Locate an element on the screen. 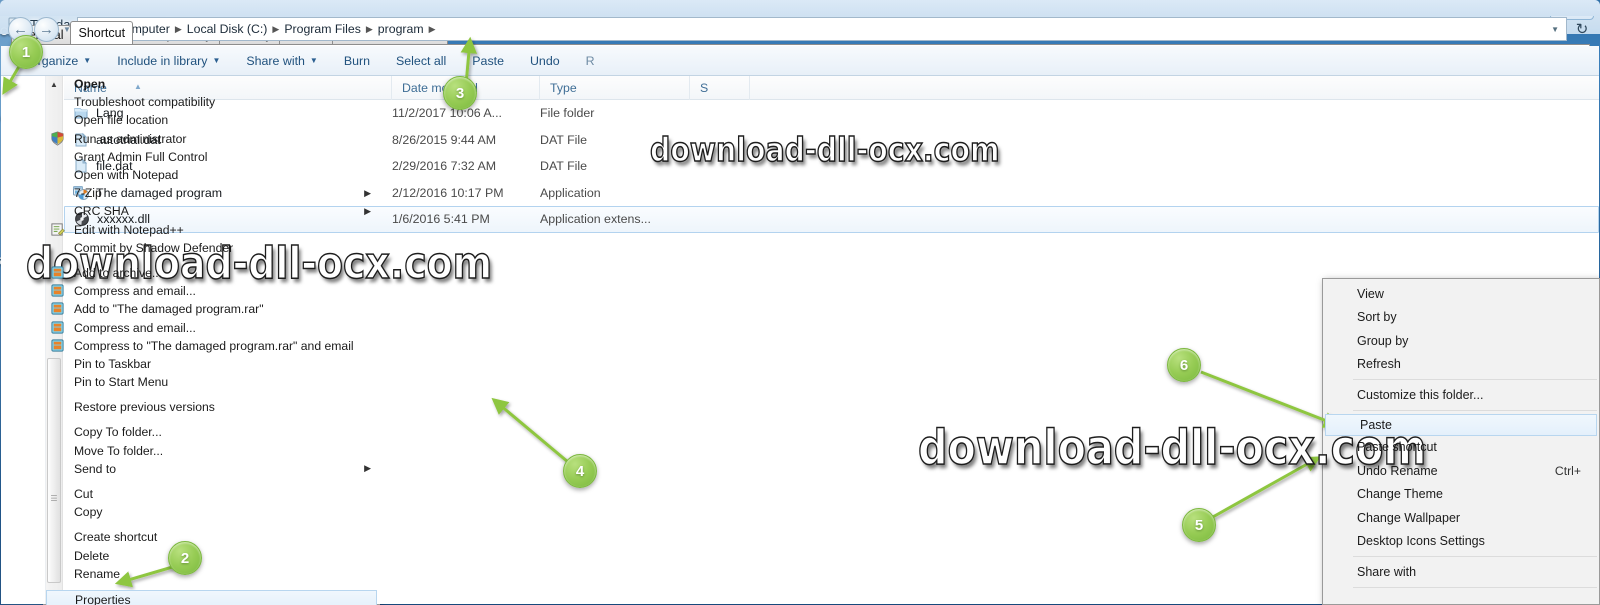  menu-item-restore-previous-versions: Restore previous versions is located at coordinates (211, 407).